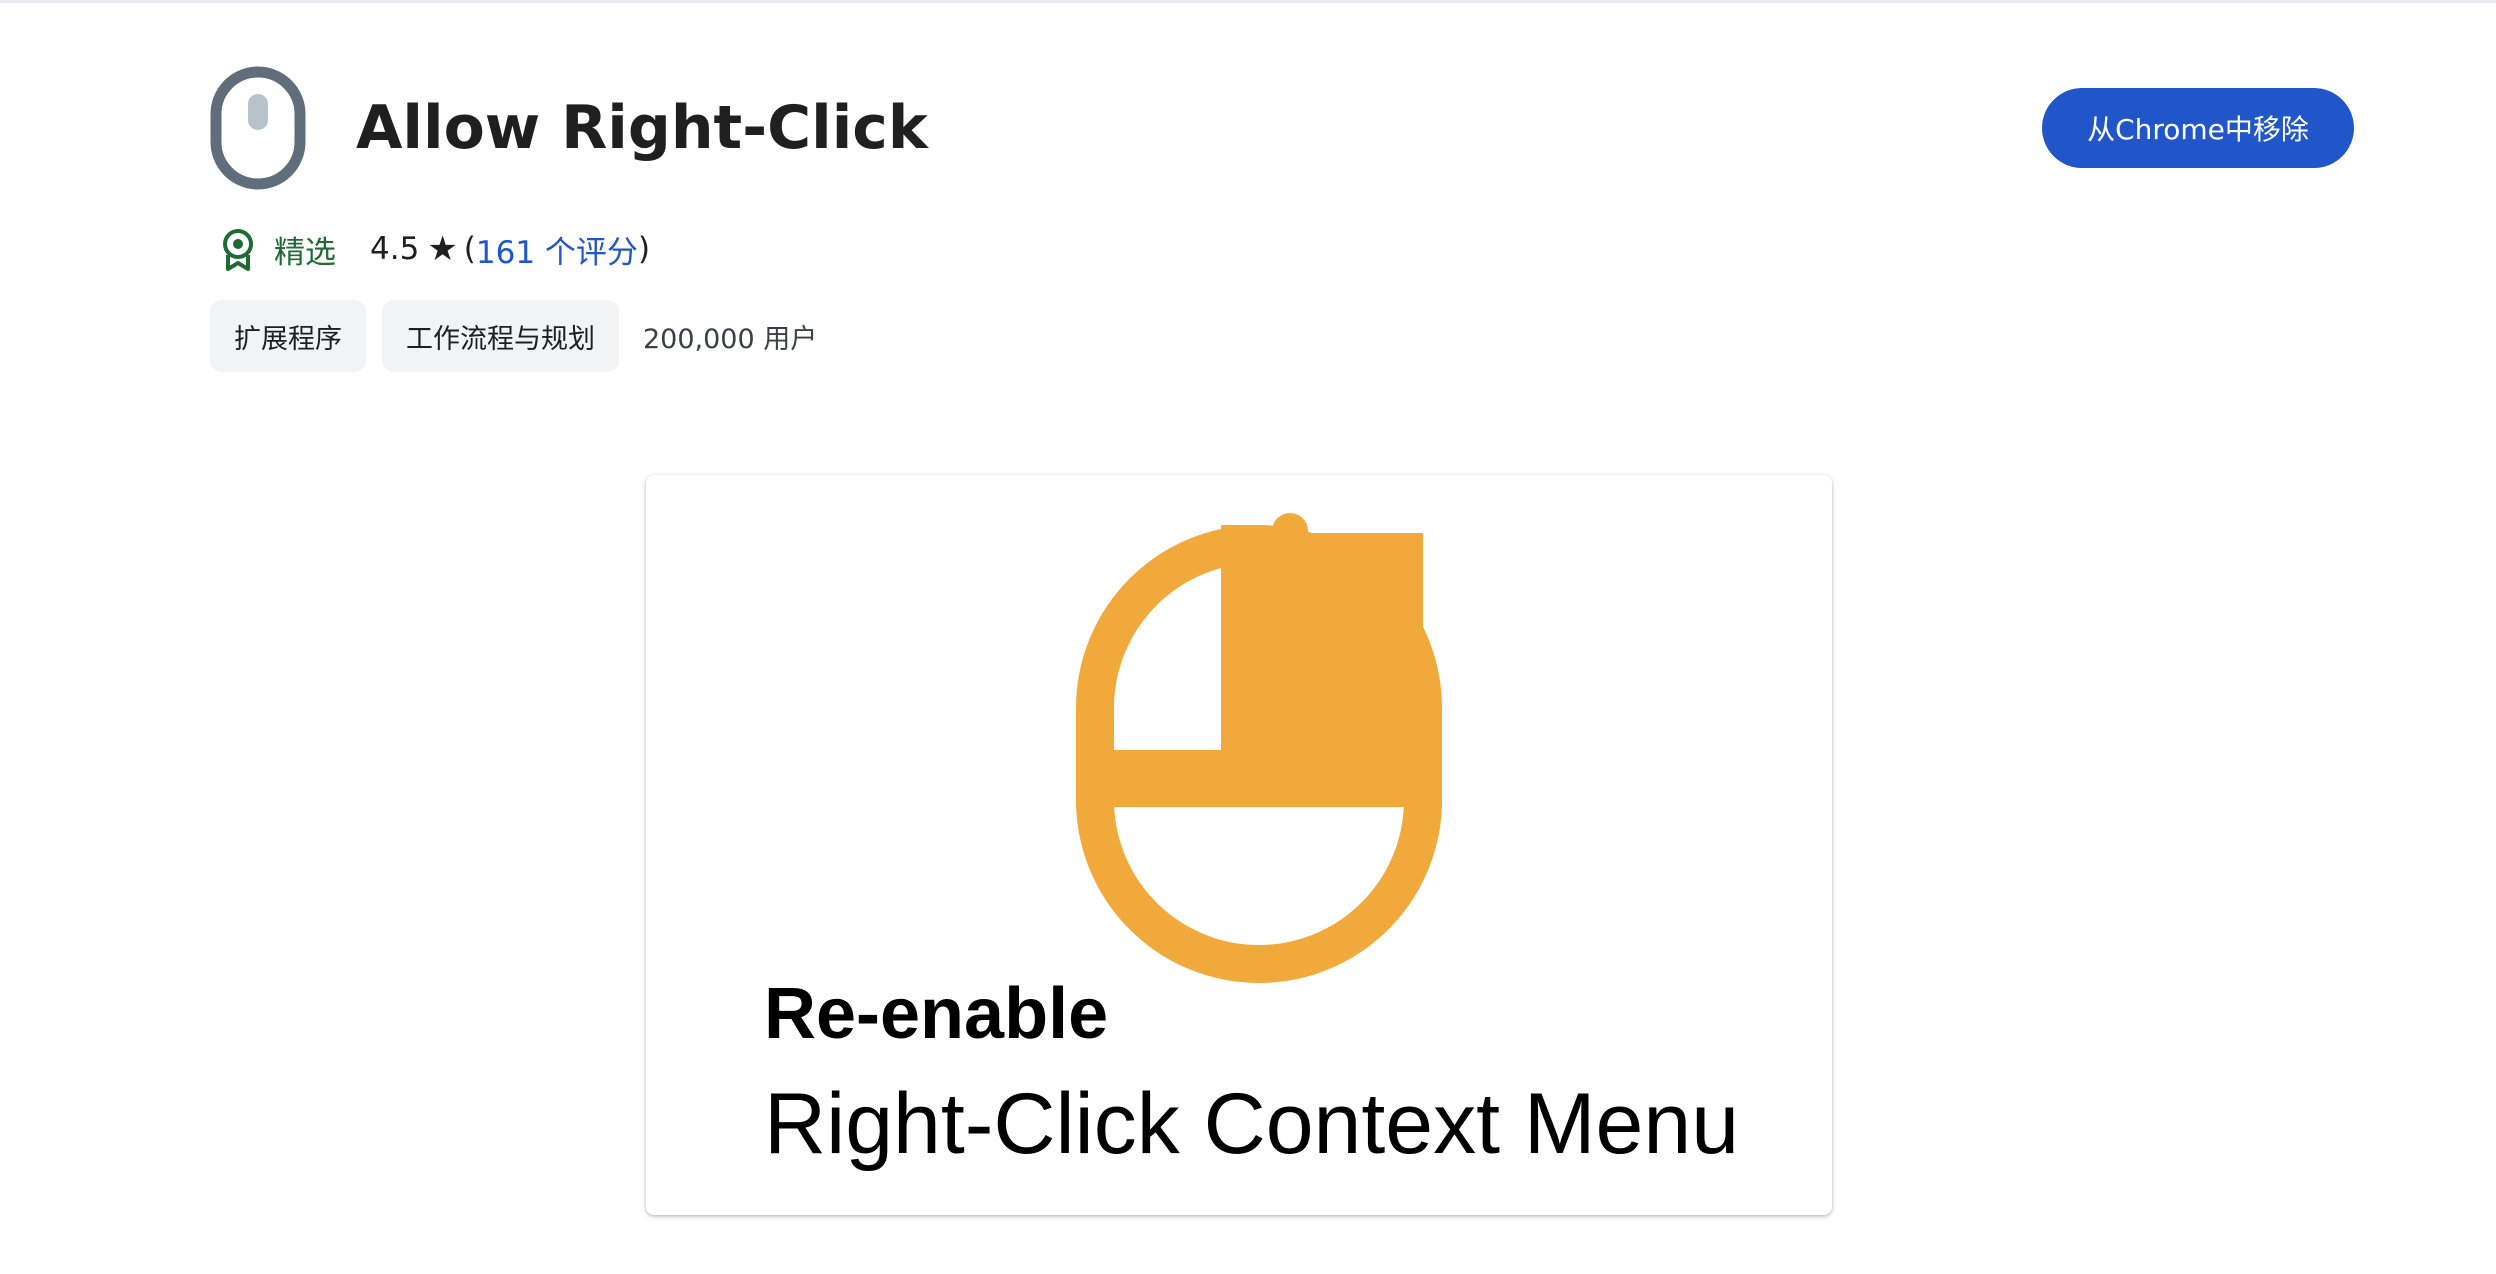  I want to click on user-count: 200,000 用户, so click(730, 339).